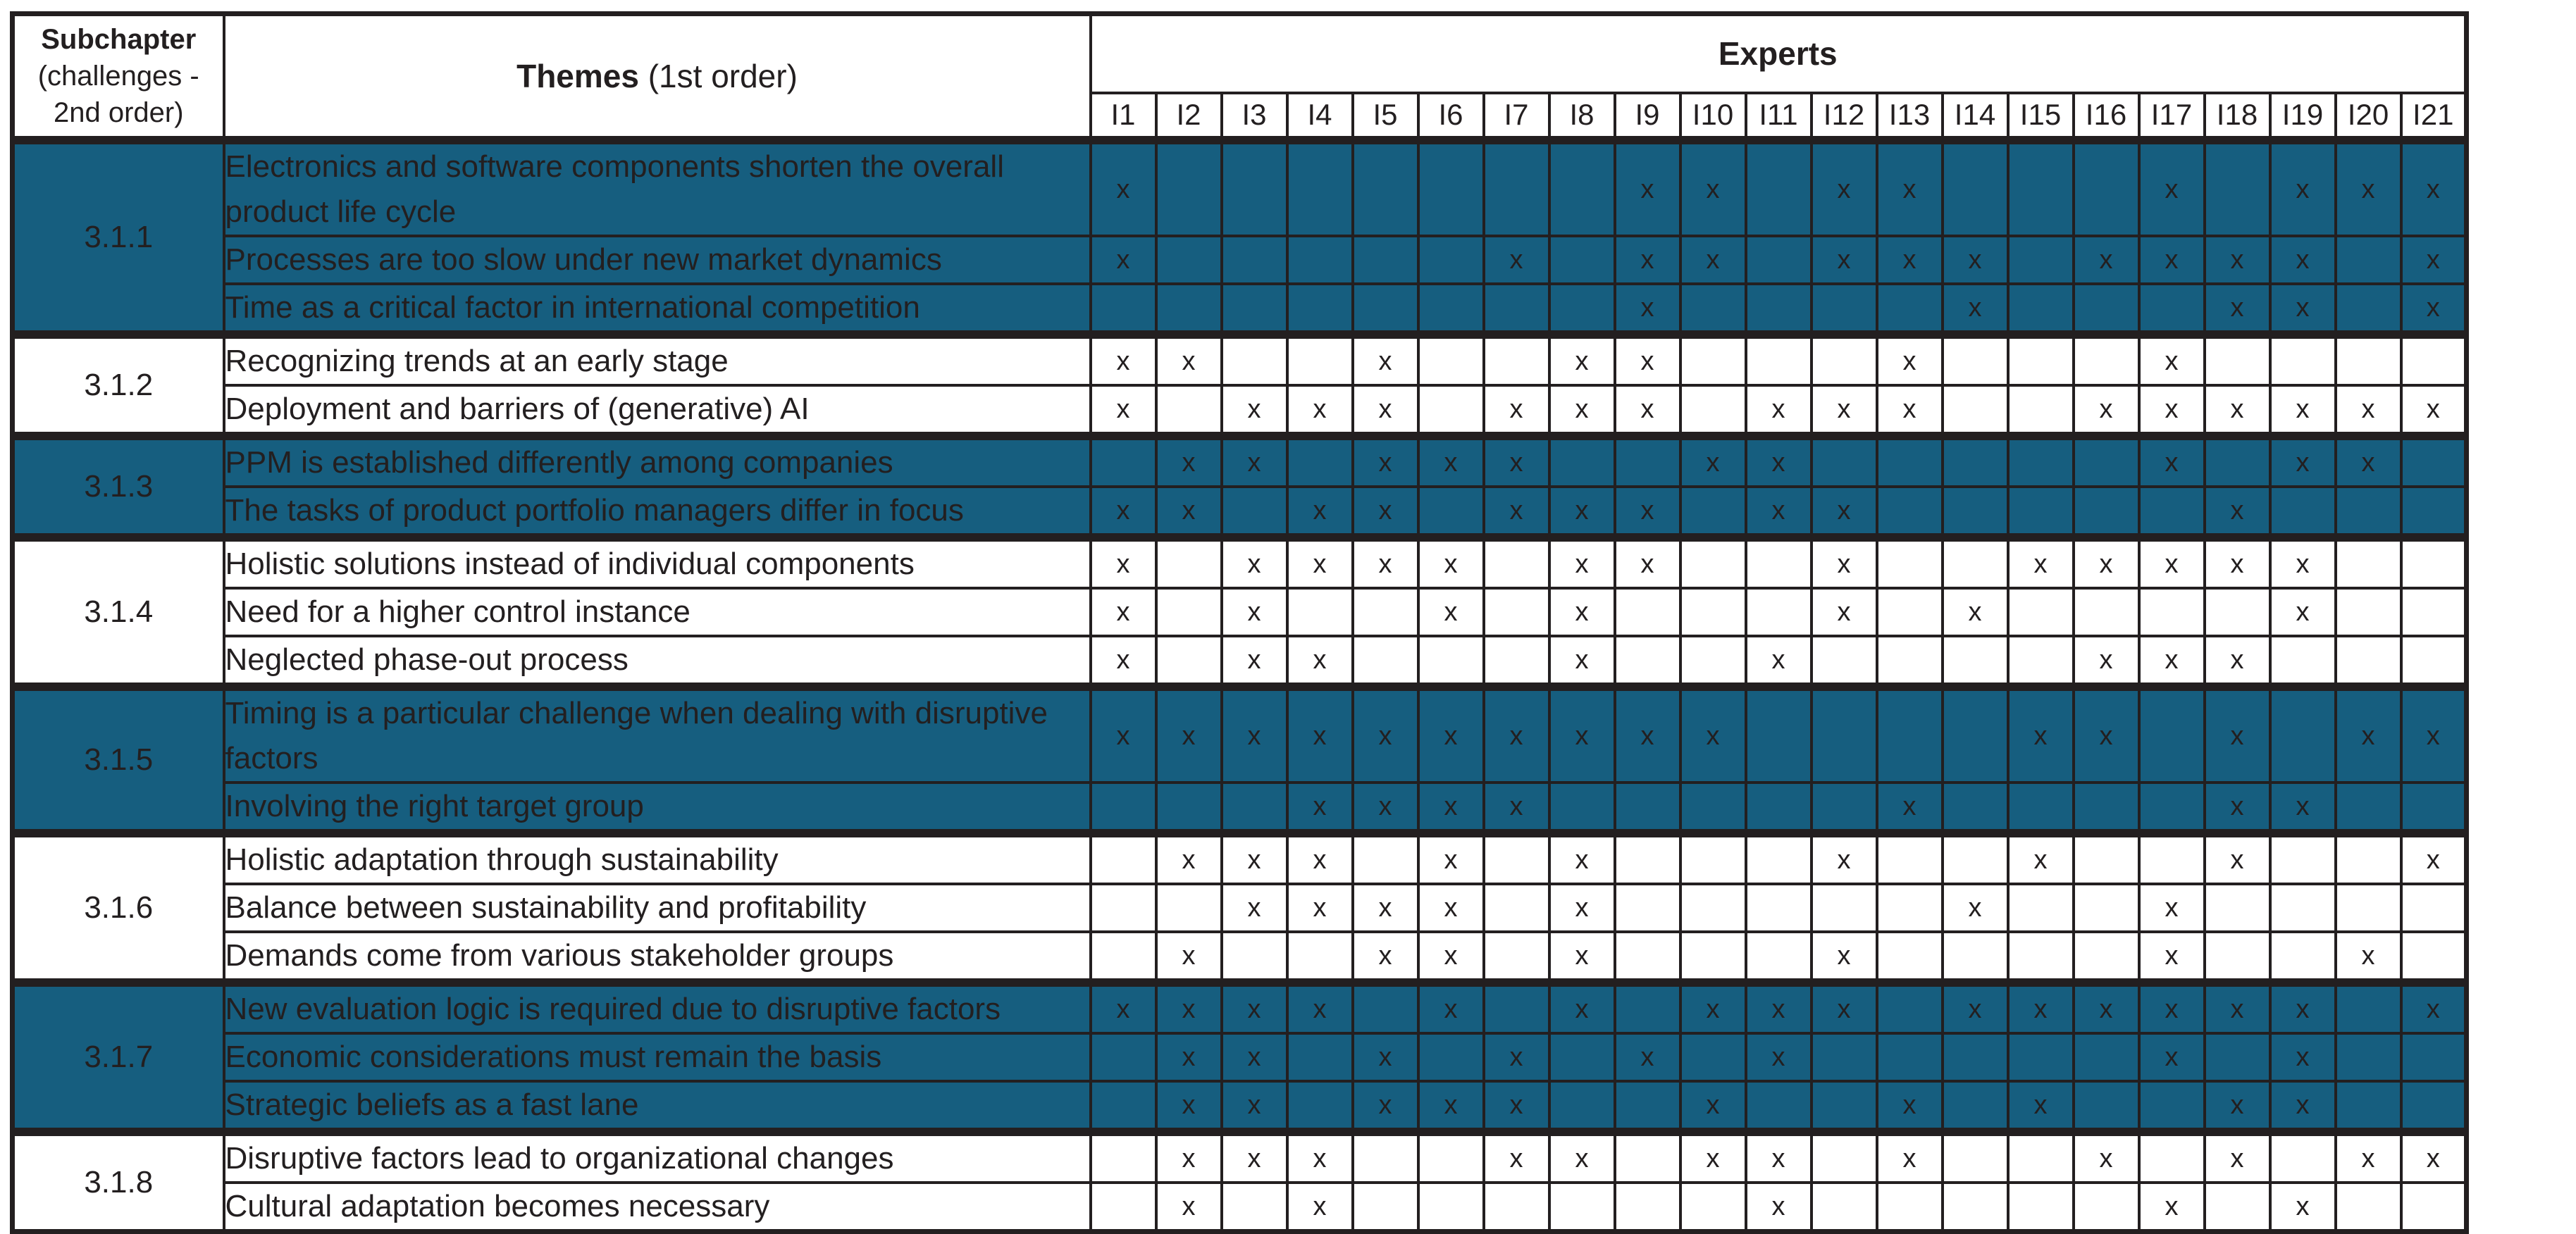  Describe the element at coordinates (2237, 118) in the screenshot. I see `expert-id-header: I18` at that location.